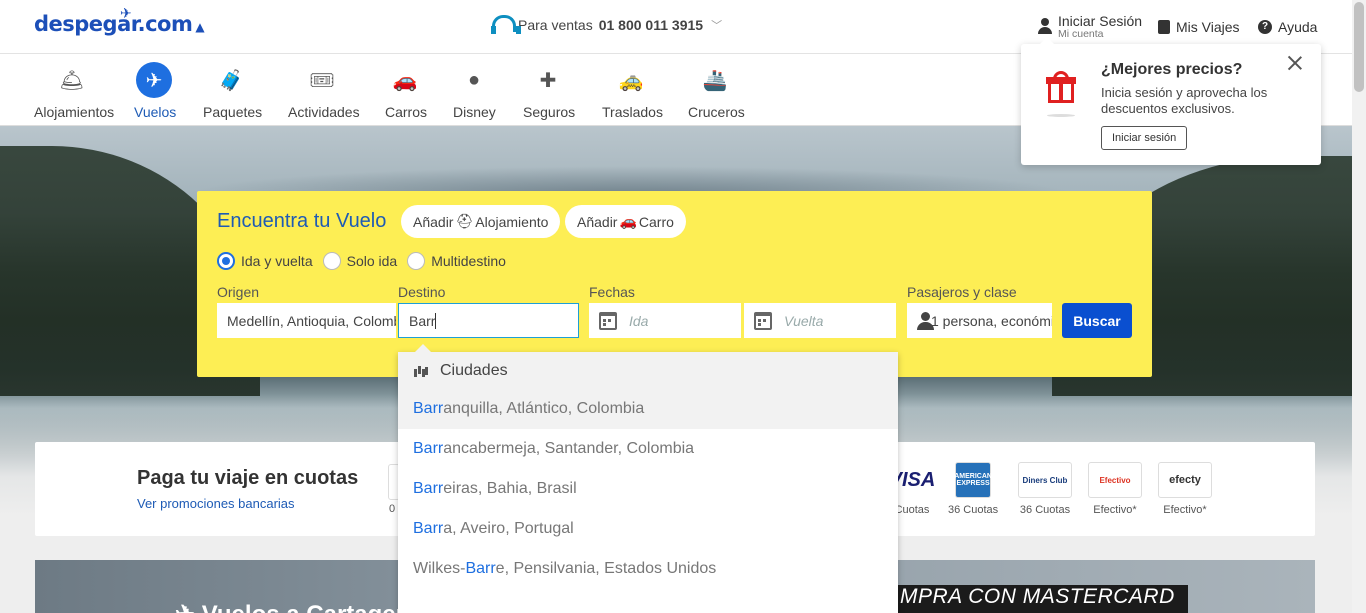  I want to click on city-buildings-icon, so click(421, 370).